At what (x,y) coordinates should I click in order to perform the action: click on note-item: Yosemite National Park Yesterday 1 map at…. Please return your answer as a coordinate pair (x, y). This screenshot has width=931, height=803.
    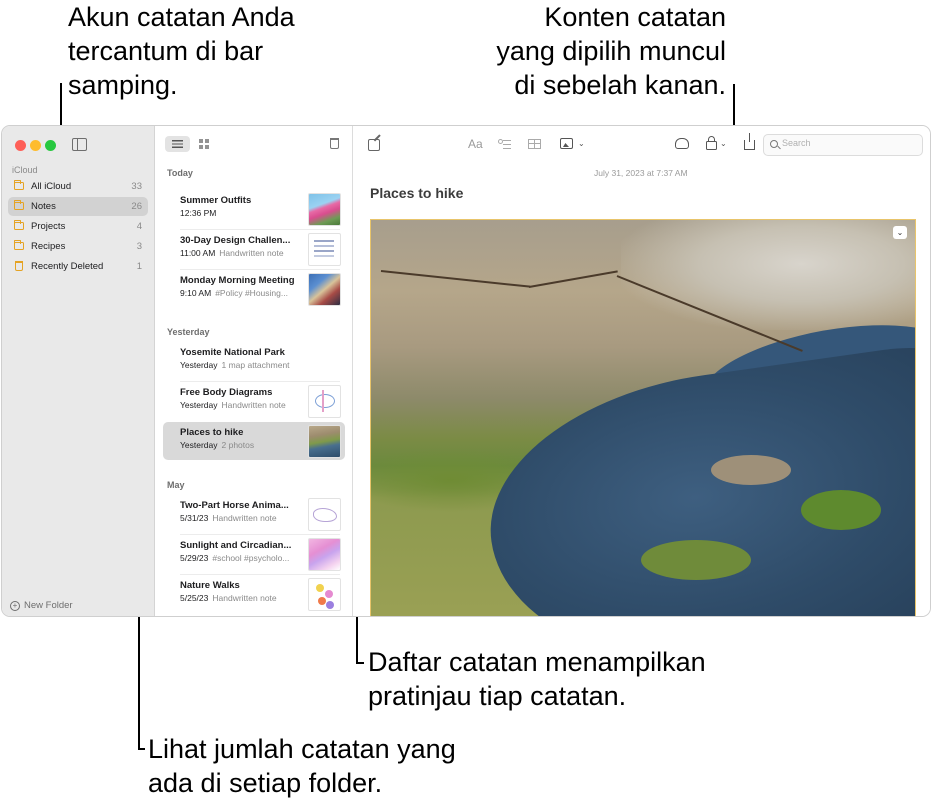
    Looking at the image, I should click on (254, 361).